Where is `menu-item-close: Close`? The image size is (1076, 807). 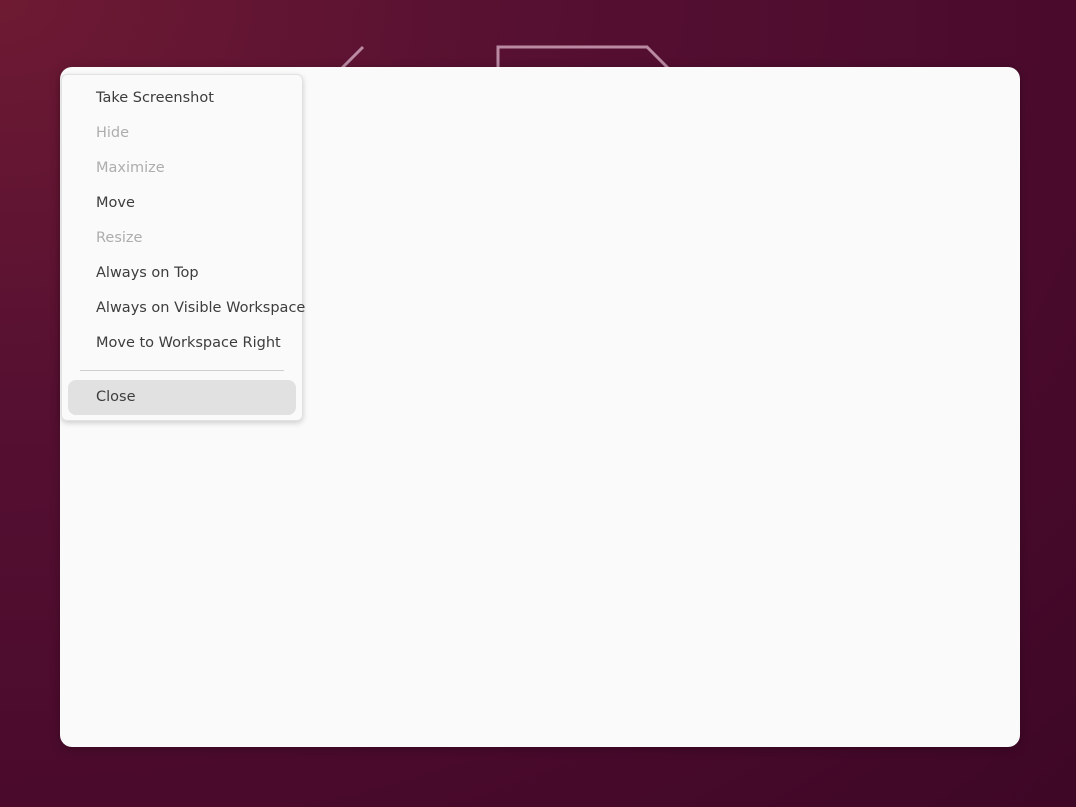 menu-item-close: Close is located at coordinates (182, 397).